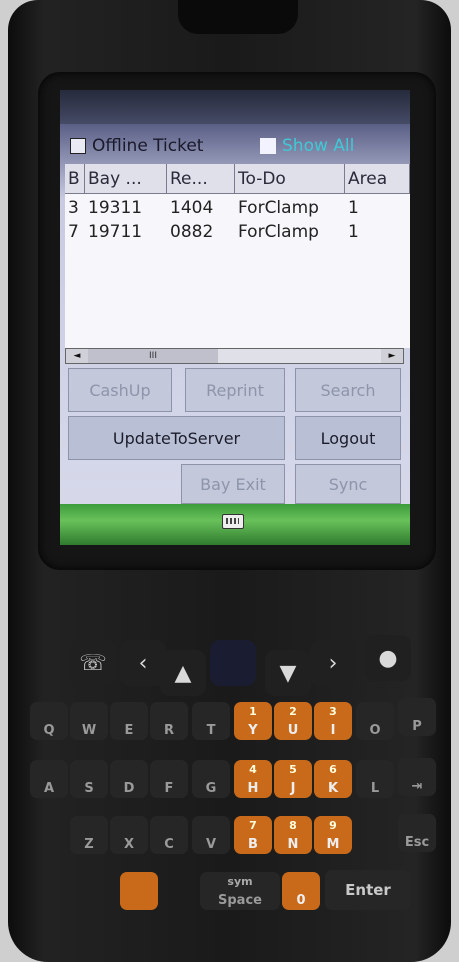  Describe the element at coordinates (318, 146) in the screenshot. I see `show-all-label: Show All` at that location.